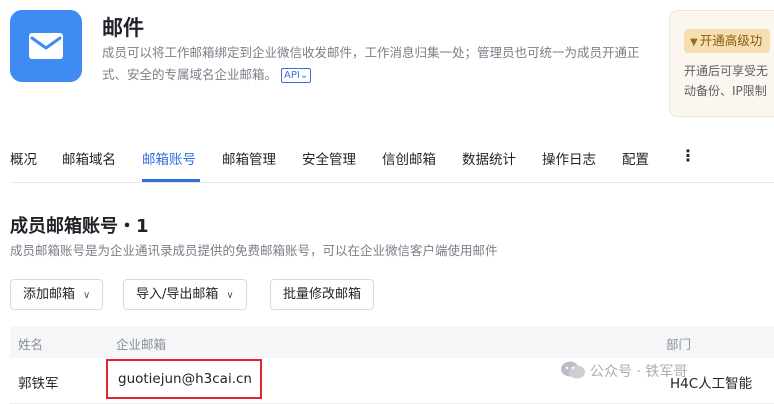 The image size is (774, 404). What do you see at coordinates (23, 158) in the screenshot?
I see `tab-overview: 概况` at bounding box center [23, 158].